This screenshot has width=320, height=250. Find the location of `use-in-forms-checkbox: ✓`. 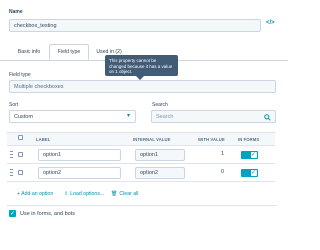

use-in-forms-checkbox: ✓ is located at coordinates (12, 213).